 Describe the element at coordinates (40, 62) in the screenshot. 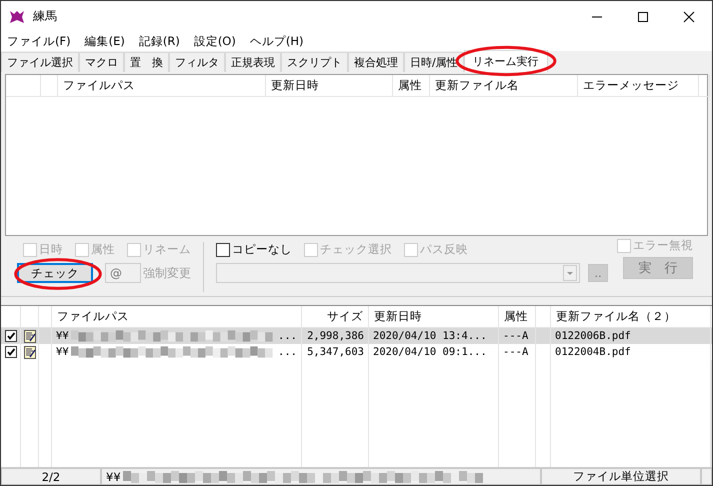

I see `tab: ファイル選択` at that location.